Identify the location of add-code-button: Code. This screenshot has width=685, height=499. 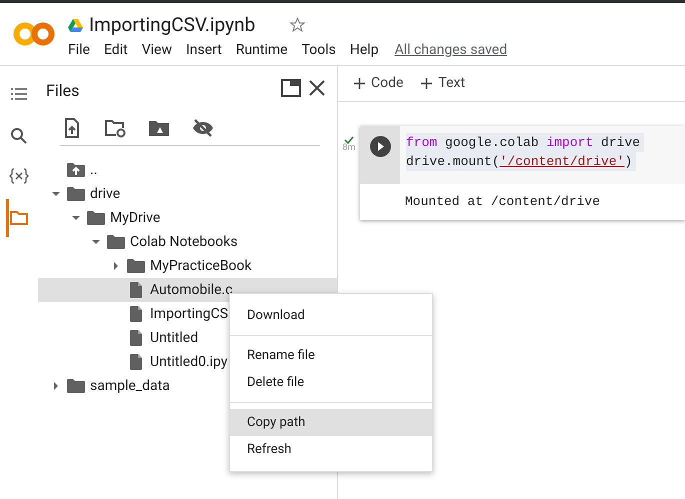
(379, 83).